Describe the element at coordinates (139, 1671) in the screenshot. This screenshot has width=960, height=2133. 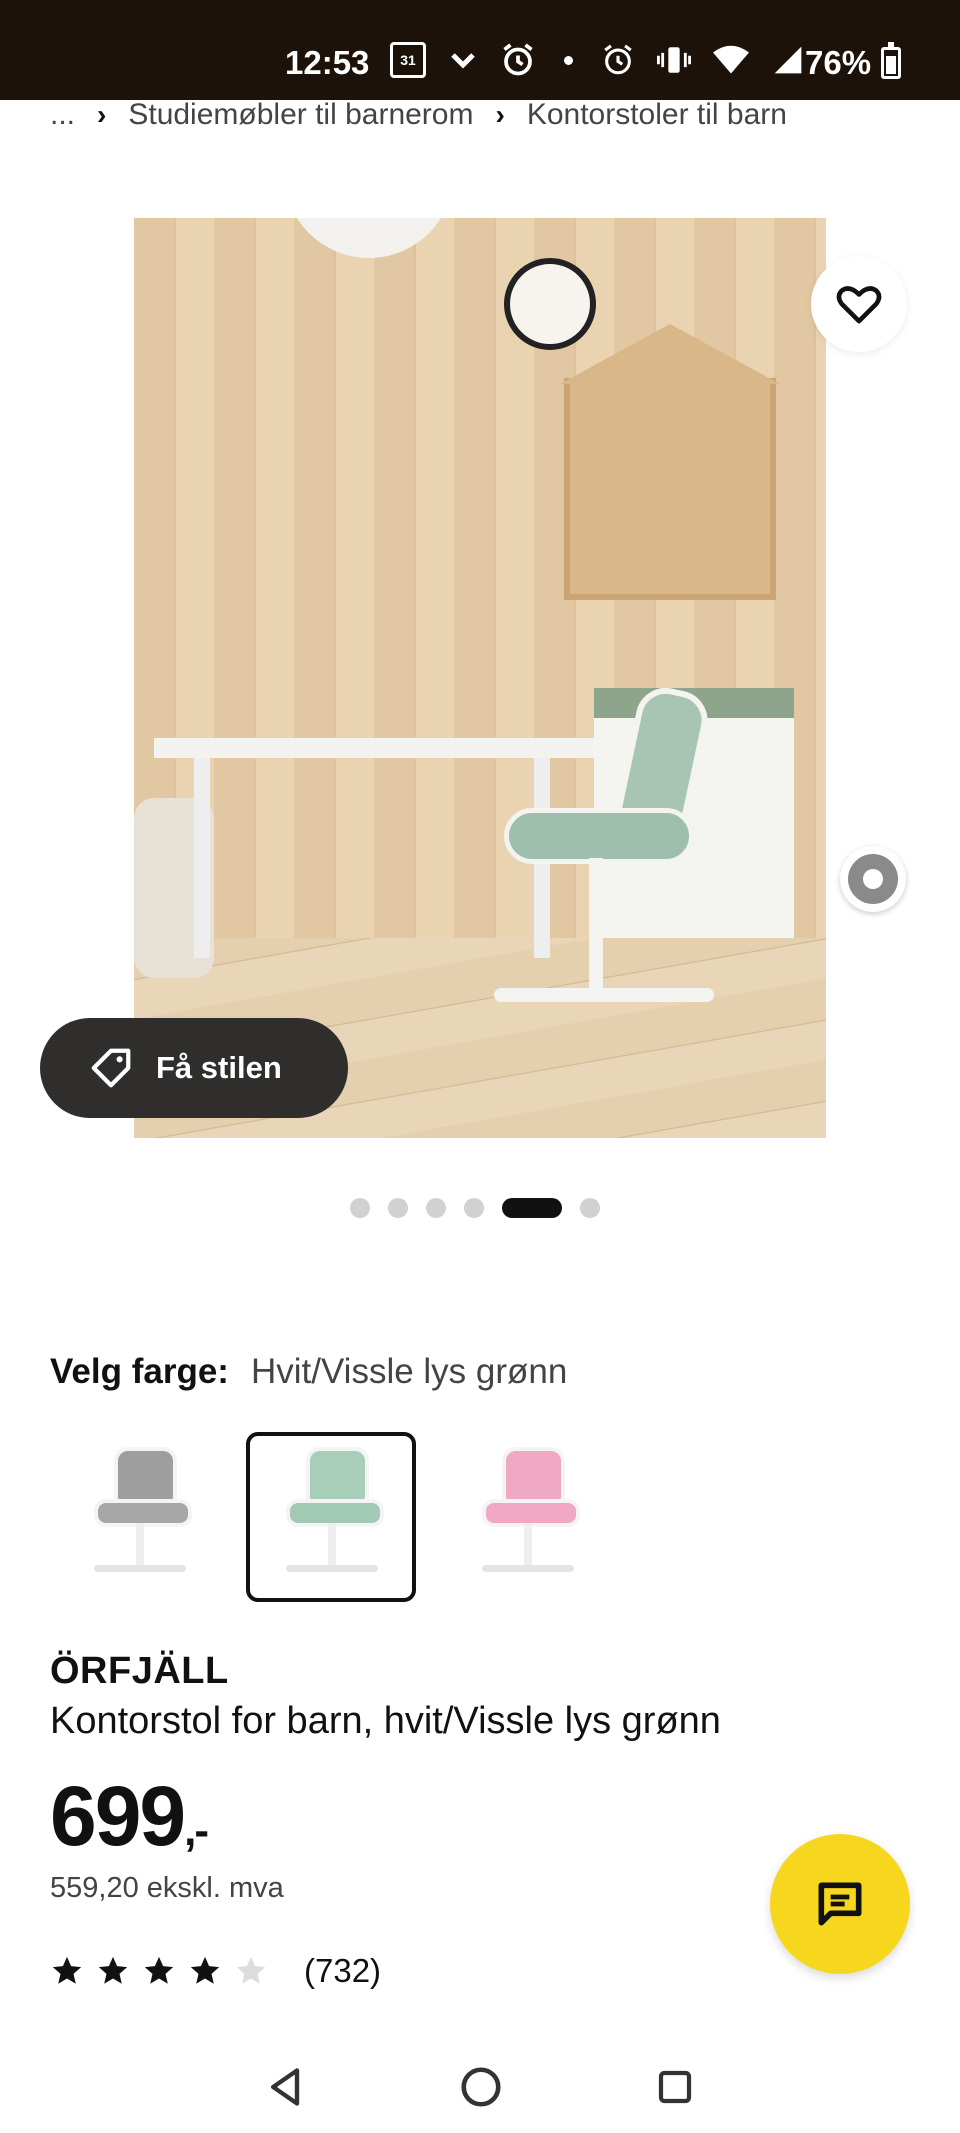
I see `product-name: ÖRFJÄLL` at that location.